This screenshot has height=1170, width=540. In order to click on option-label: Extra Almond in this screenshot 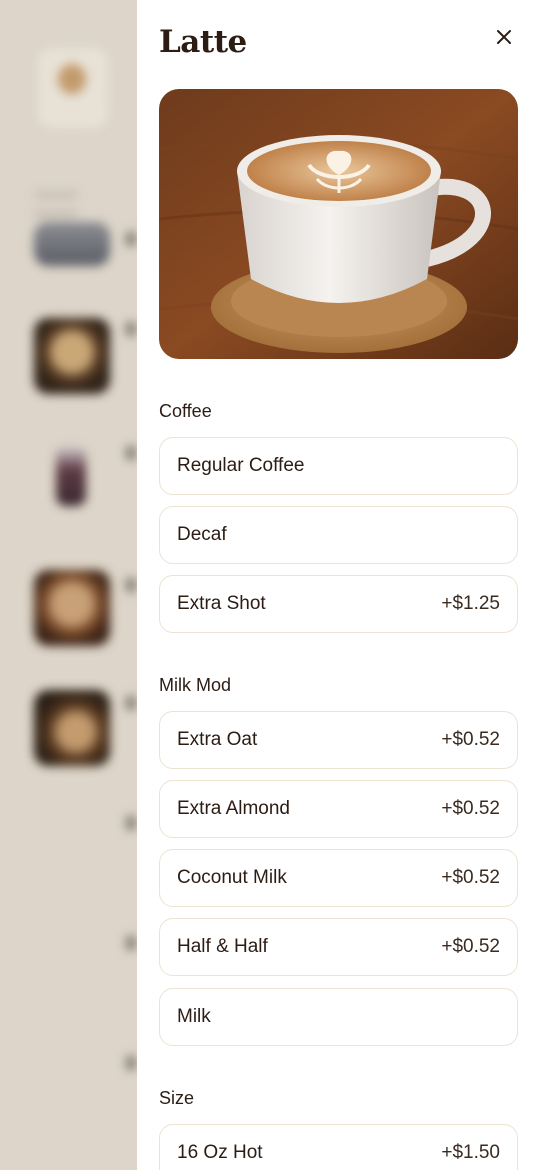, I will do `click(233, 808)`.